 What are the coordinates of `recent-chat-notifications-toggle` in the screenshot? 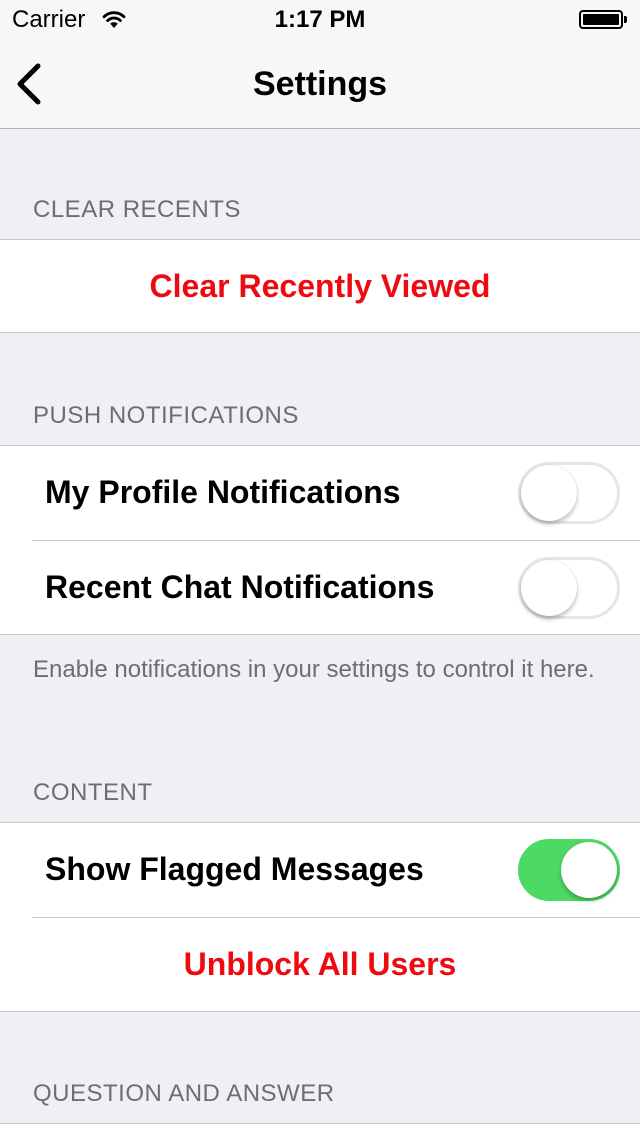 It's located at (569, 588).